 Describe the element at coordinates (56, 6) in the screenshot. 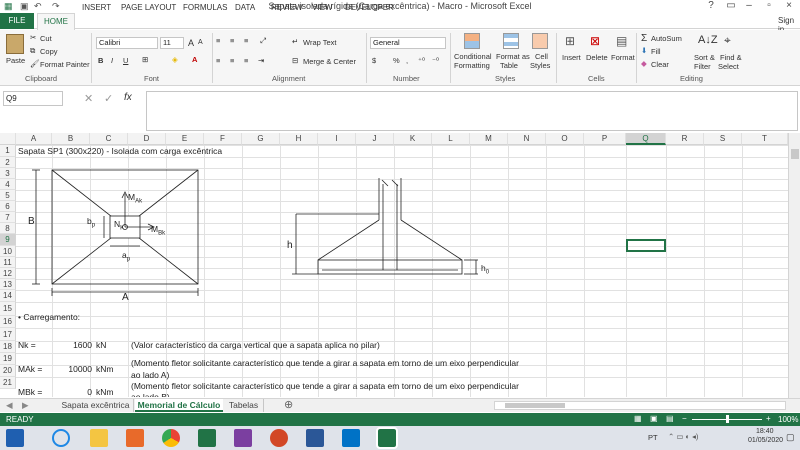

I see `redo-icon: ↷` at that location.